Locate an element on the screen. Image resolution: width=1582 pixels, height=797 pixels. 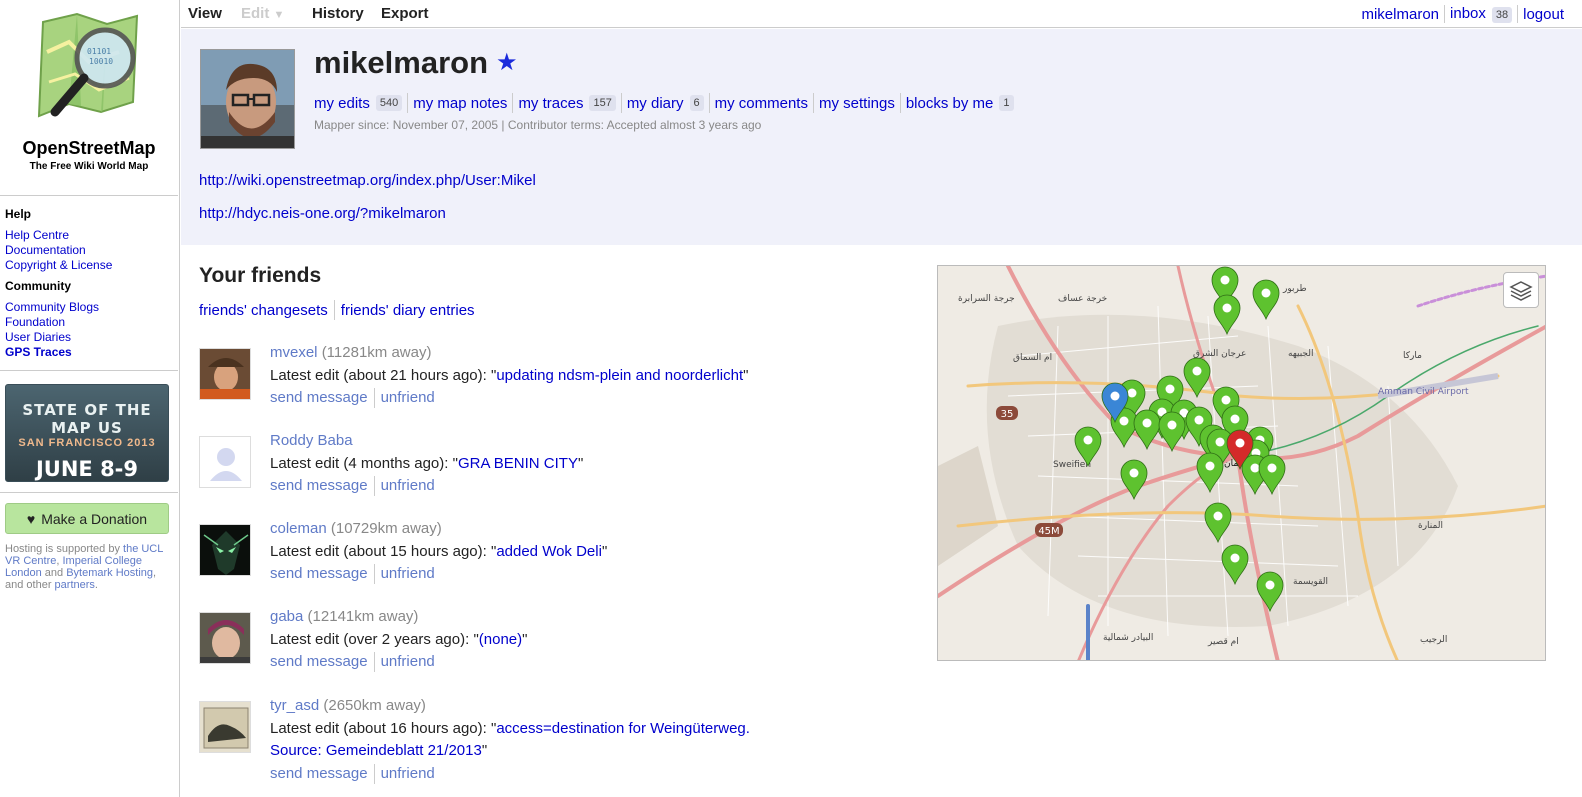
user-link: mikelmaron is located at coordinates (1400, 14).